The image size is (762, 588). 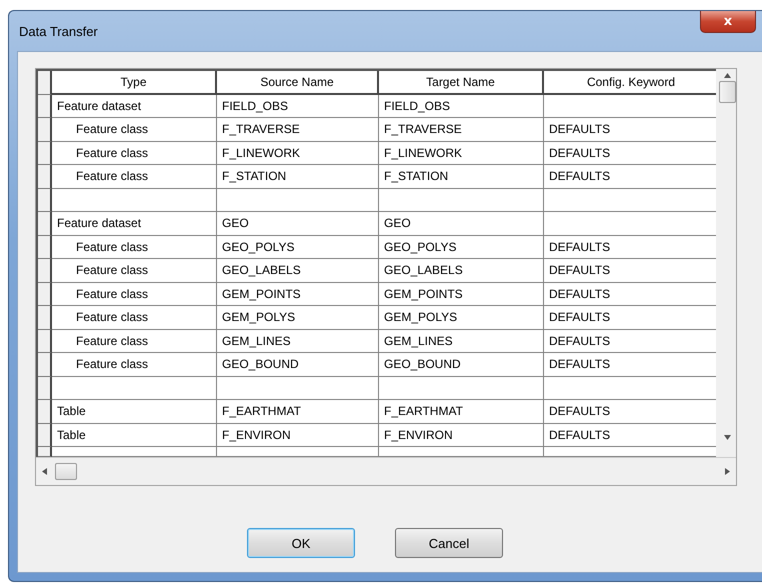 I want to click on ok-button: OK, so click(x=301, y=543).